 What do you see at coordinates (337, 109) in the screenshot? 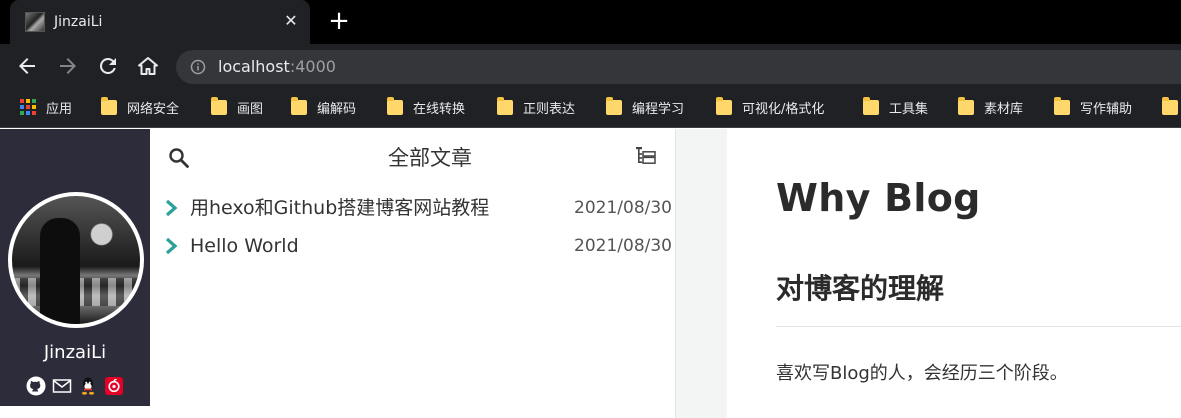
I see `bookmark-label: 编解码` at bounding box center [337, 109].